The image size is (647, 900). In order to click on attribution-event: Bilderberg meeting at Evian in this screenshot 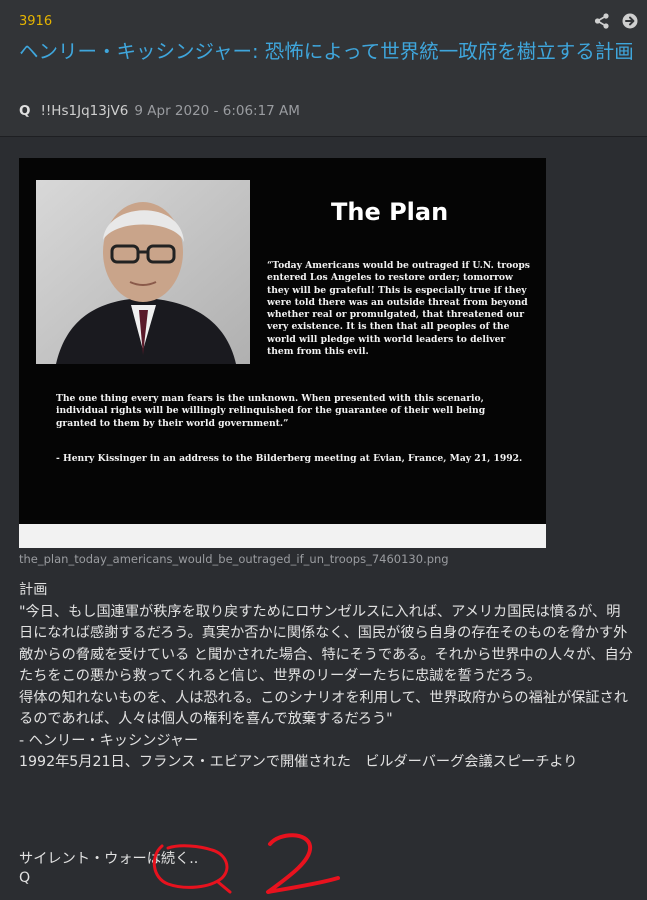, I will do `click(328, 458)`.